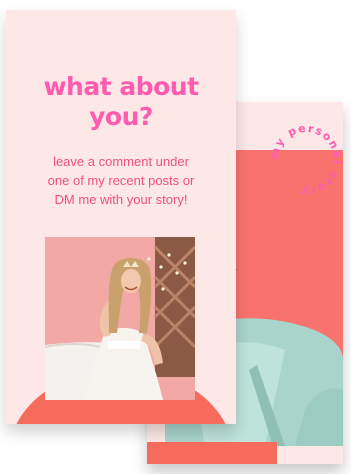 The height and width of the screenshot is (474, 351). I want to click on my-personal-story-badge: my personal story, so click(306, 160).